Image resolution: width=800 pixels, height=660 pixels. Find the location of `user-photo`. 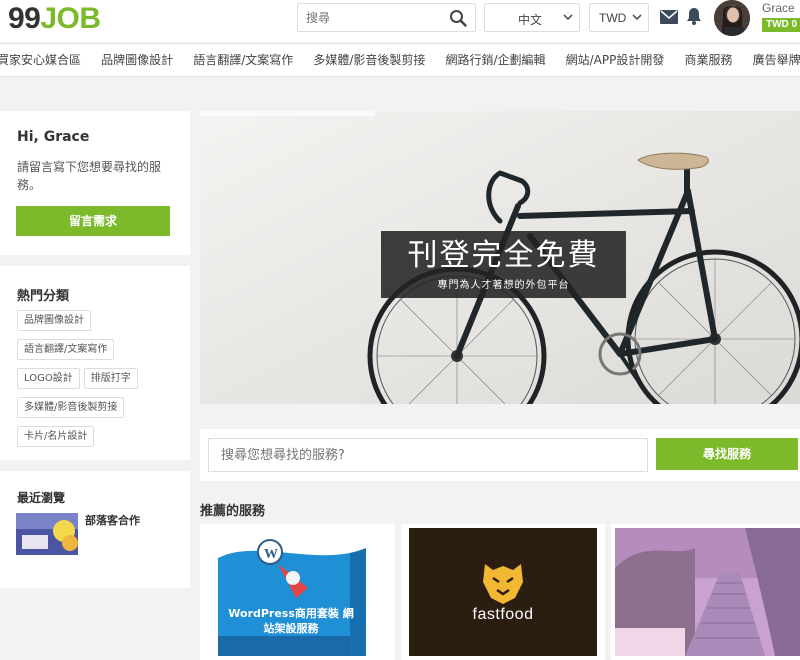

user-photo is located at coordinates (732, 18).